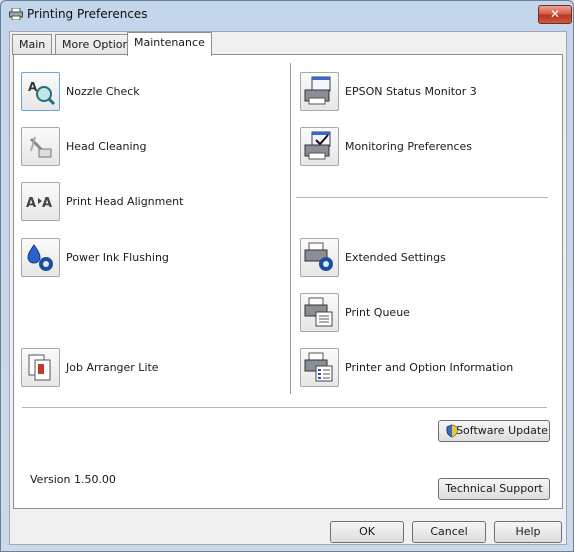 The width and height of the screenshot is (574, 552). Describe the element at coordinates (287, 15) in the screenshot. I see `title-bar: Printing Preferences ✕` at that location.